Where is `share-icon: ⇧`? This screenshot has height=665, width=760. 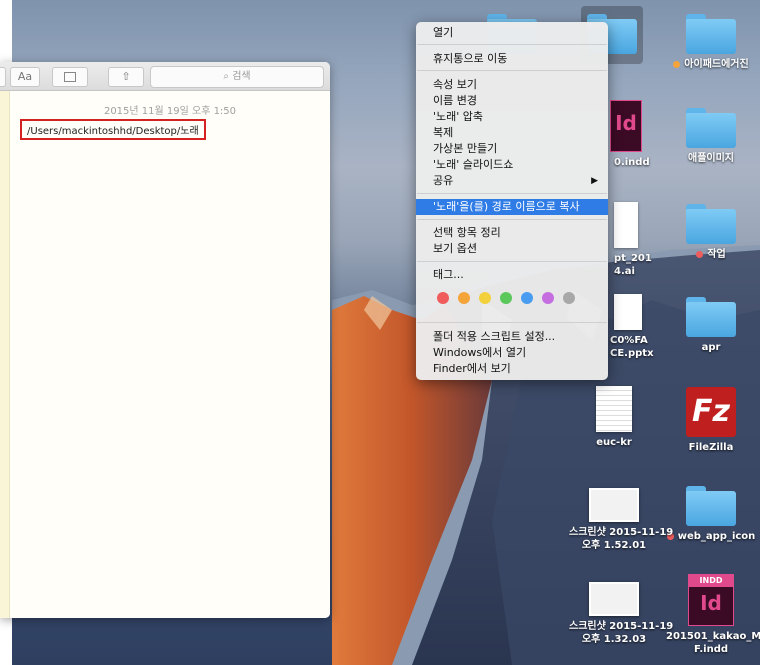 share-icon: ⇧ is located at coordinates (126, 76).